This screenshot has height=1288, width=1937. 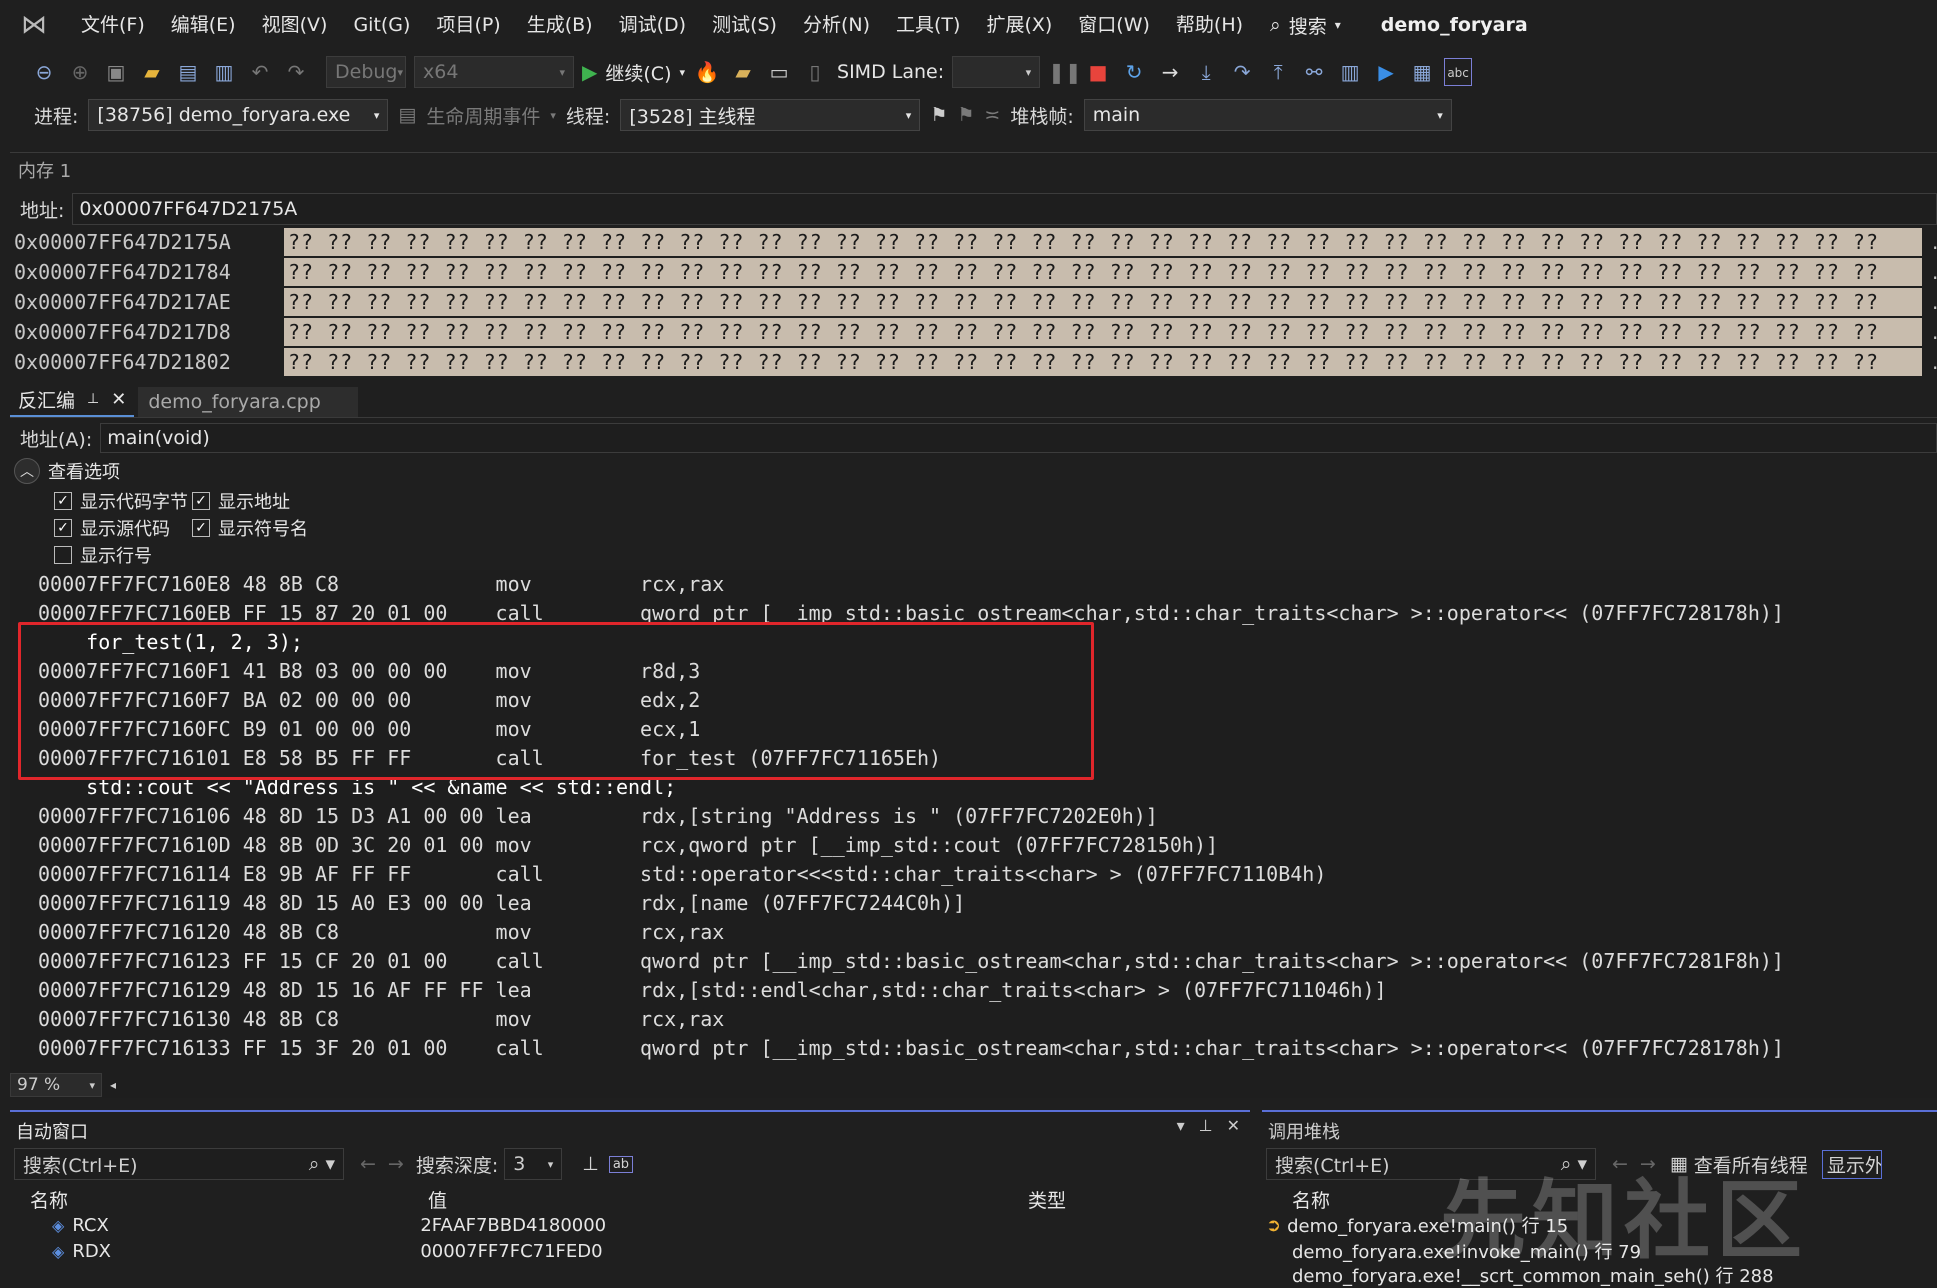 I want to click on step-into-icon: ⤓, so click(x=1206, y=72).